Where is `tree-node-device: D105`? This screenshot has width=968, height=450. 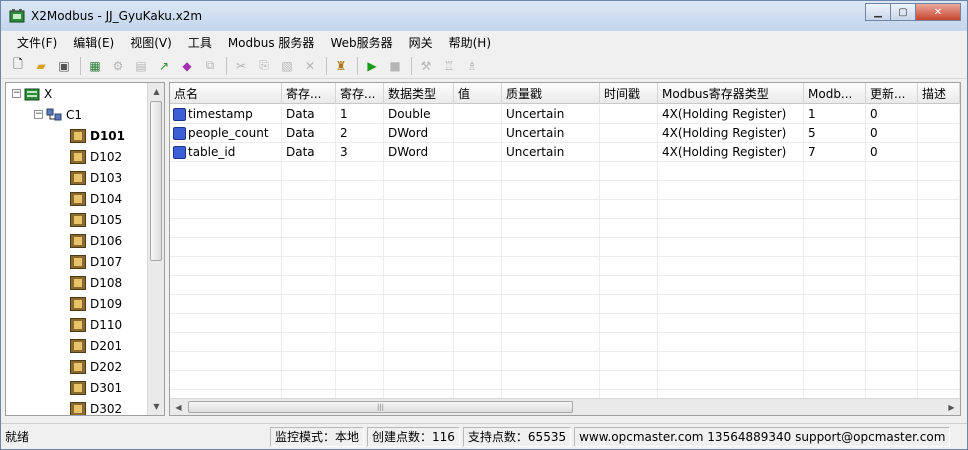
tree-node-device: D105 is located at coordinates (96, 219).